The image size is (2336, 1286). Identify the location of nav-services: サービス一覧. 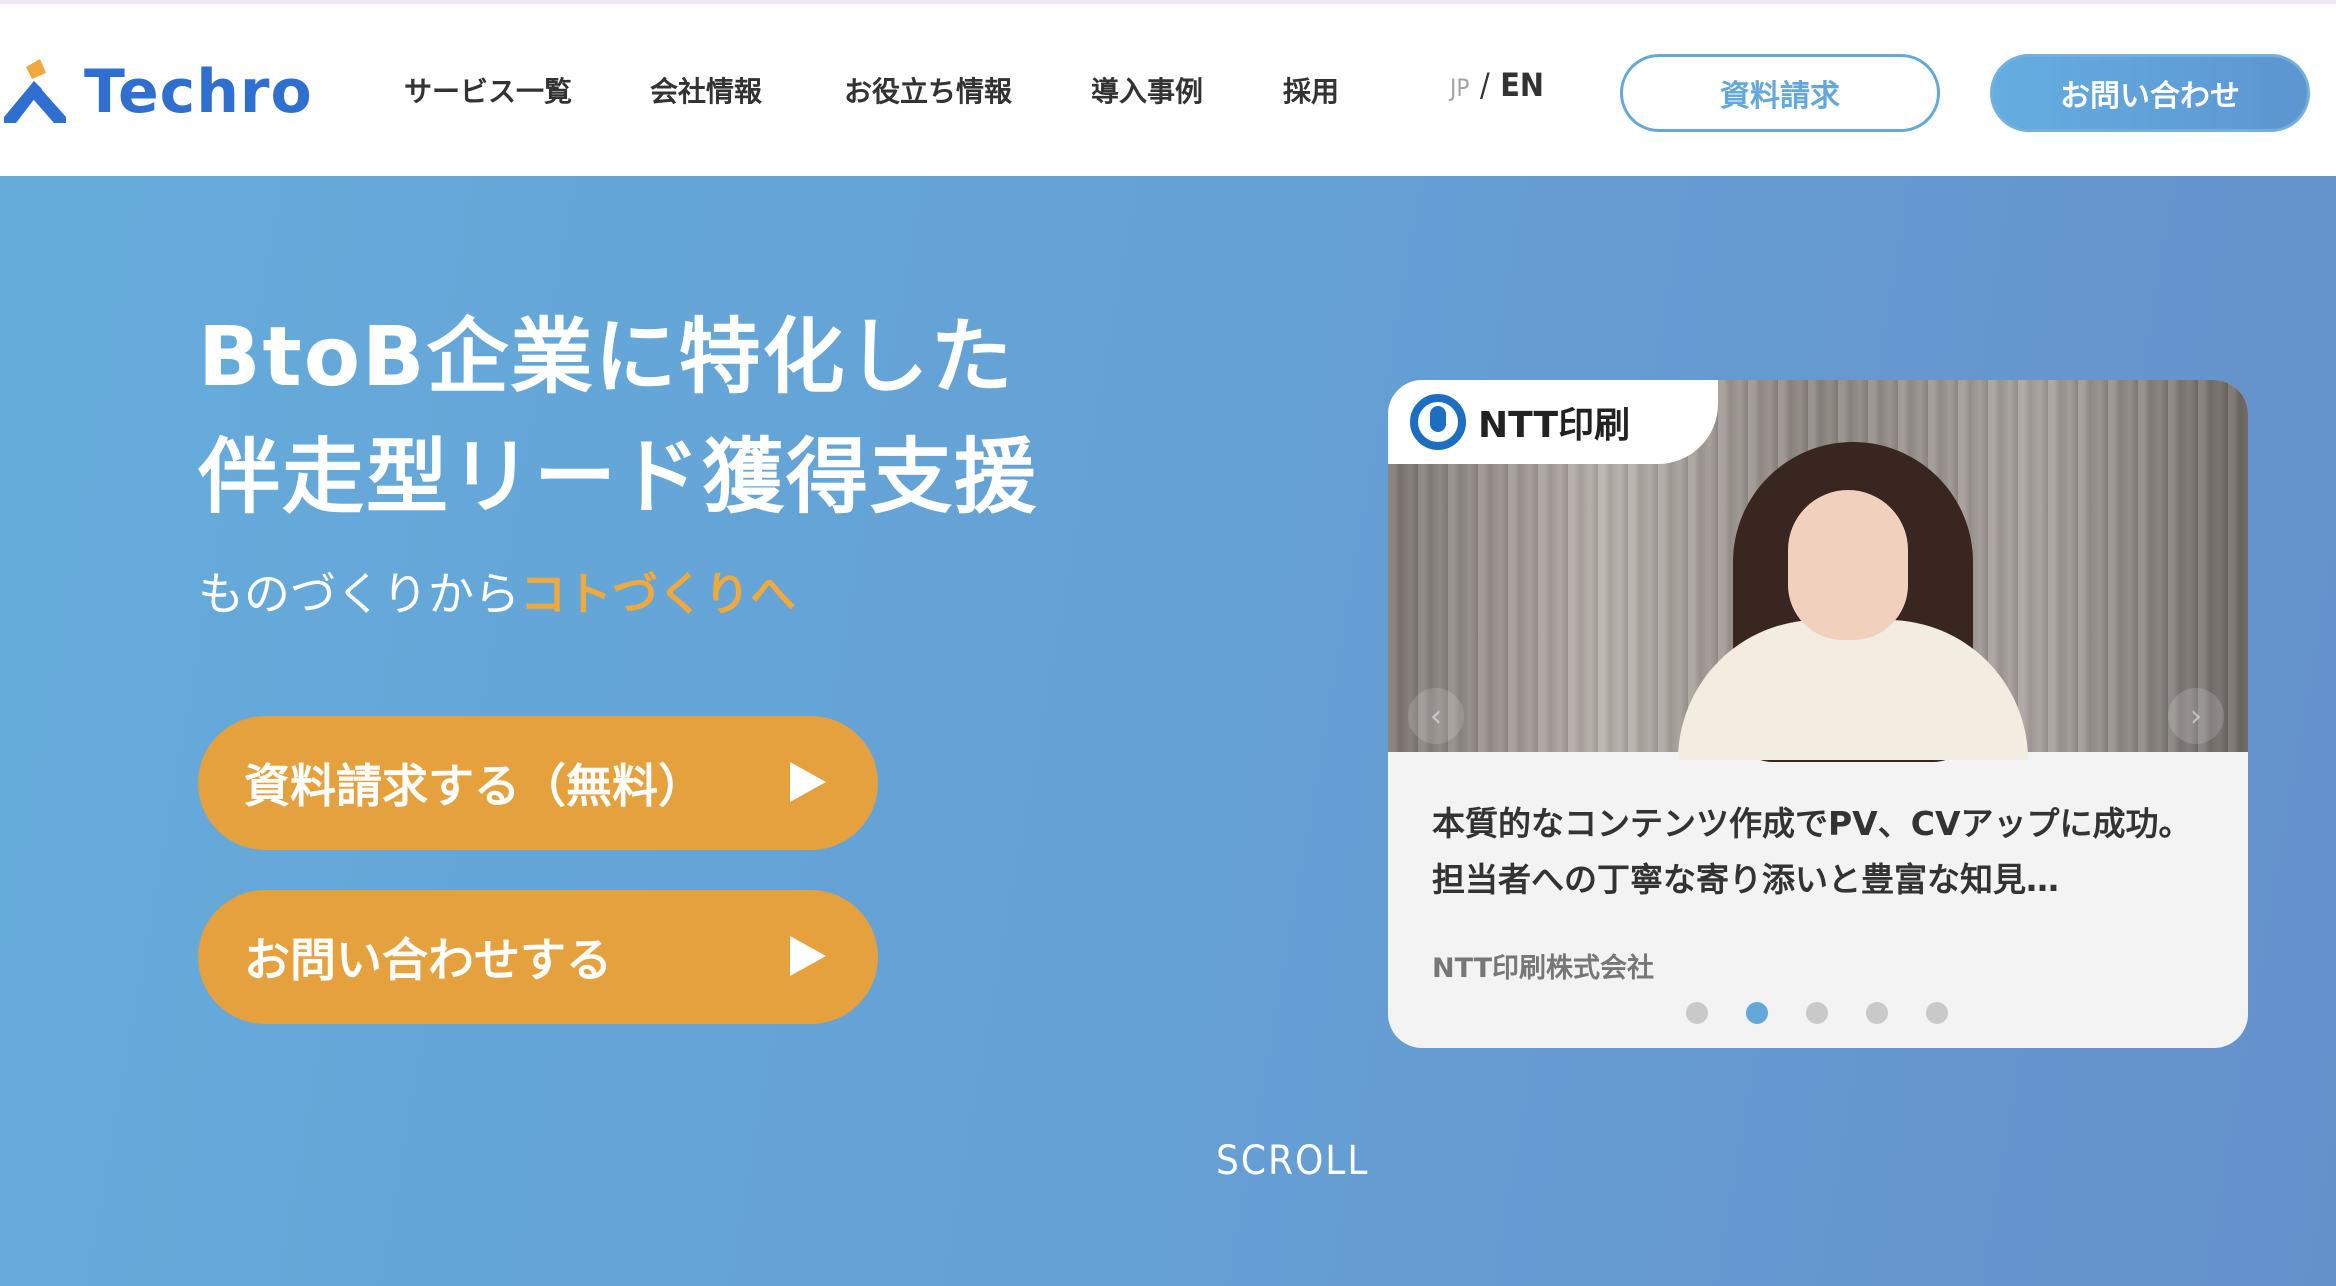
(488, 90).